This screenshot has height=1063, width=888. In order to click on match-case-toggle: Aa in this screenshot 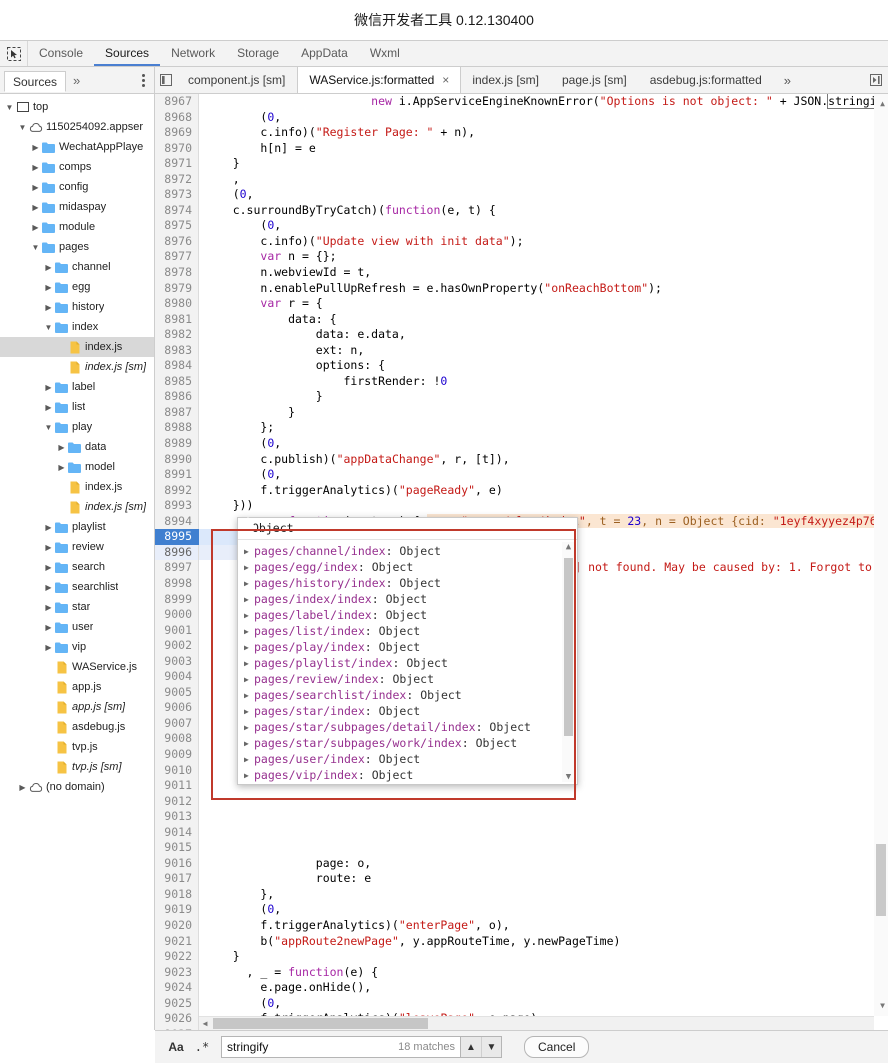, I will do `click(176, 1047)`.